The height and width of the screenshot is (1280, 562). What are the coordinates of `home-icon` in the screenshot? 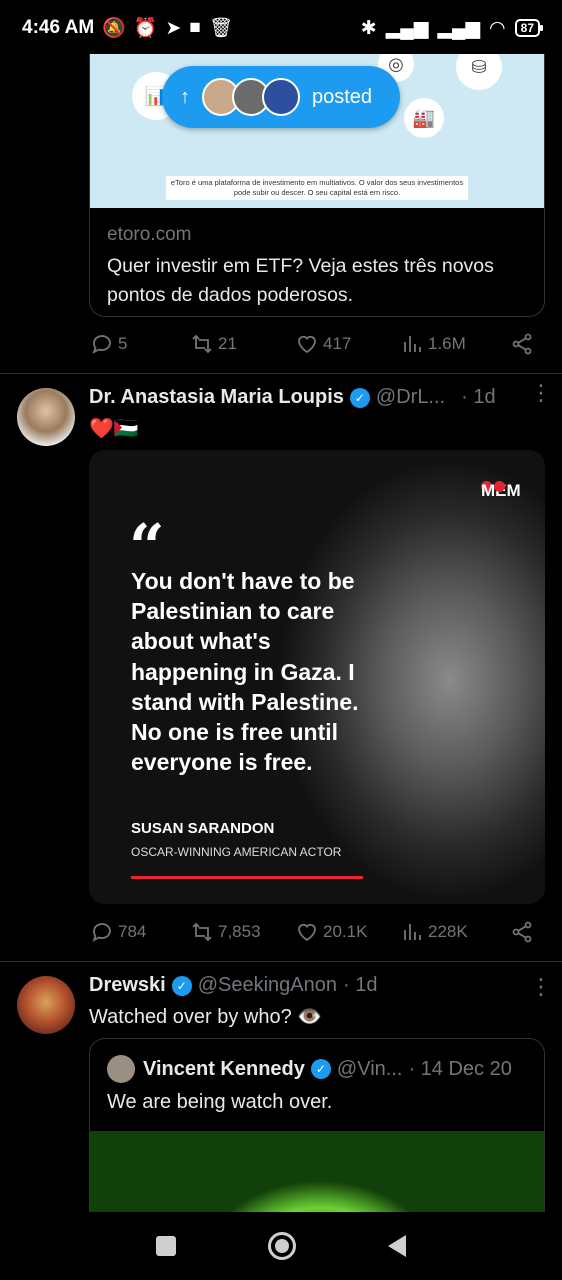 It's located at (282, 1246).